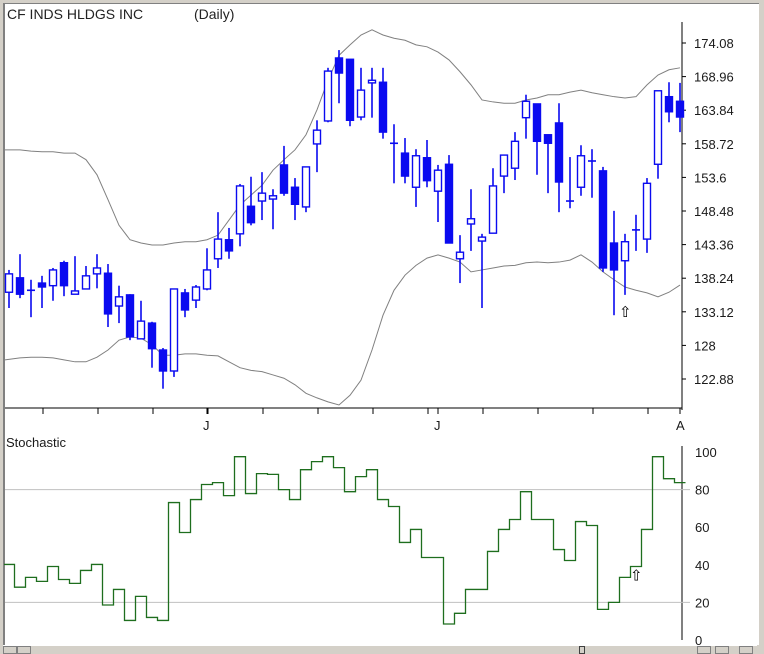 The width and height of the screenshot is (764, 654). What do you see at coordinates (75, 14) in the screenshot?
I see `chart-title: CF INDS HLDGS INC` at bounding box center [75, 14].